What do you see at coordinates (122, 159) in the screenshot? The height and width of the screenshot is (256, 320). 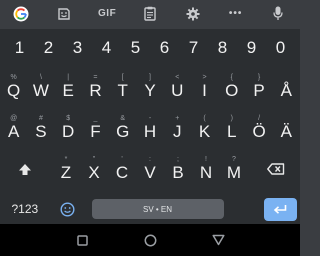 I see `key-hint: '` at bounding box center [122, 159].